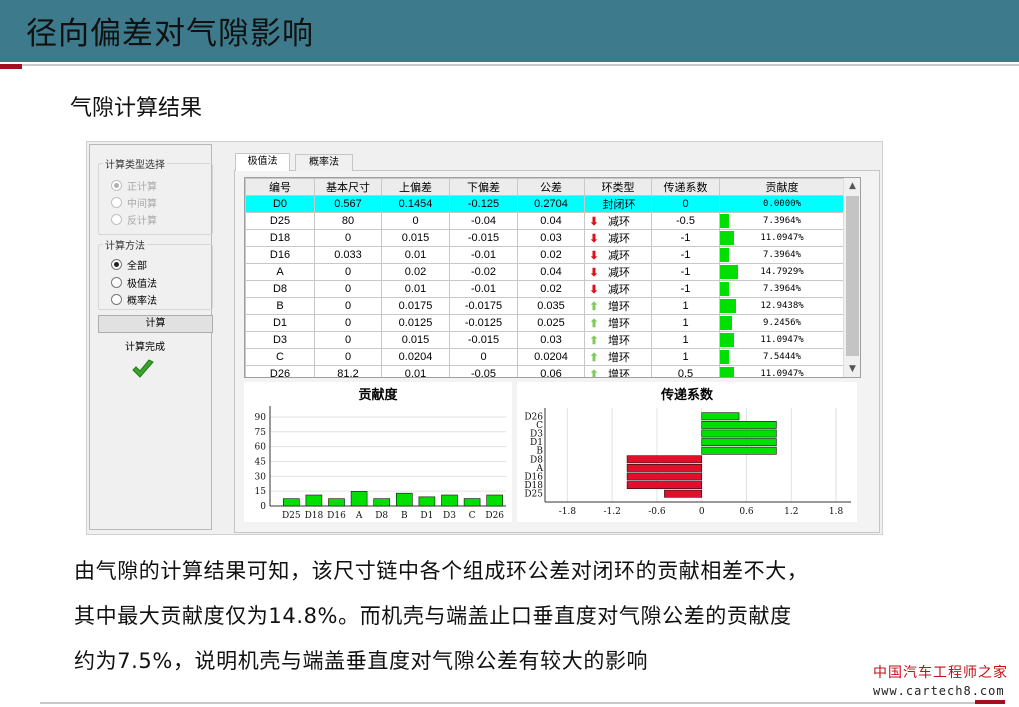 Image resolution: width=1019 pixels, height=707 pixels. I want to click on cell-upper: 0.0125, so click(415, 323).